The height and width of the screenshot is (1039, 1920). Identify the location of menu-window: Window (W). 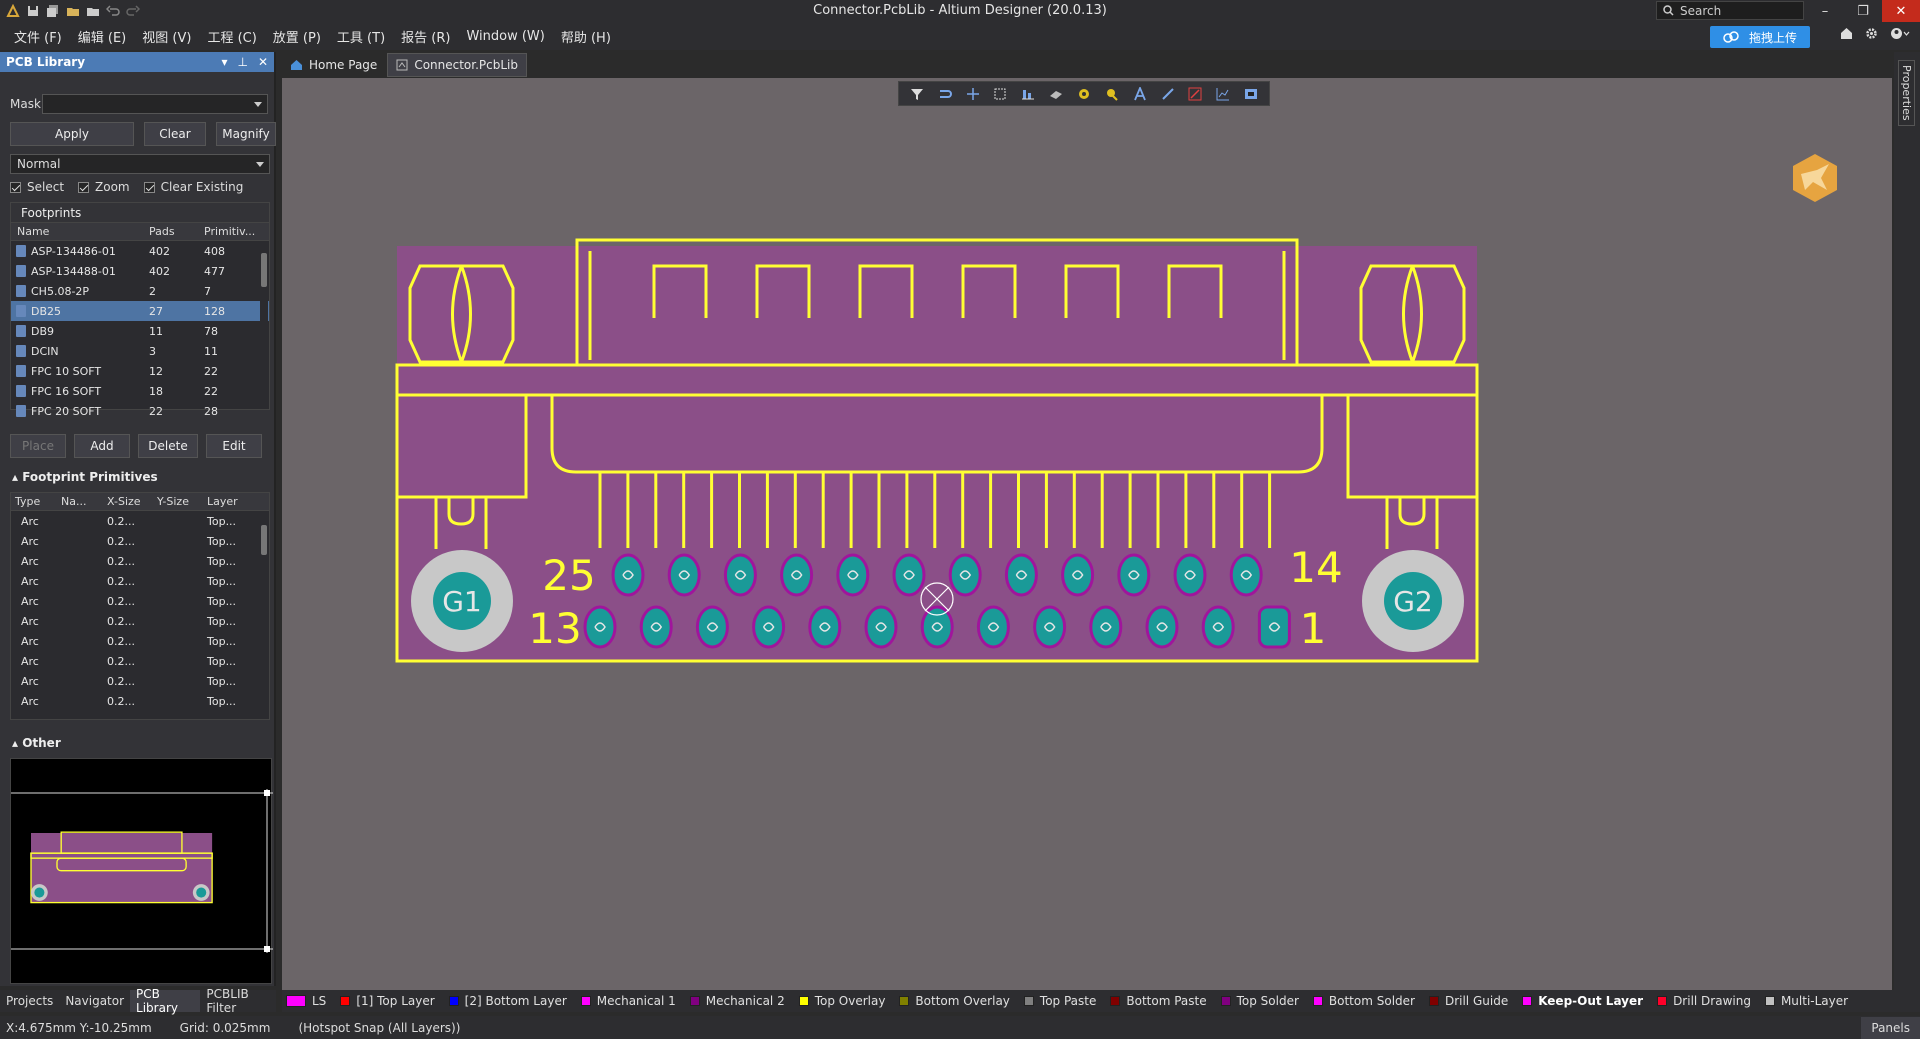
(505, 36).